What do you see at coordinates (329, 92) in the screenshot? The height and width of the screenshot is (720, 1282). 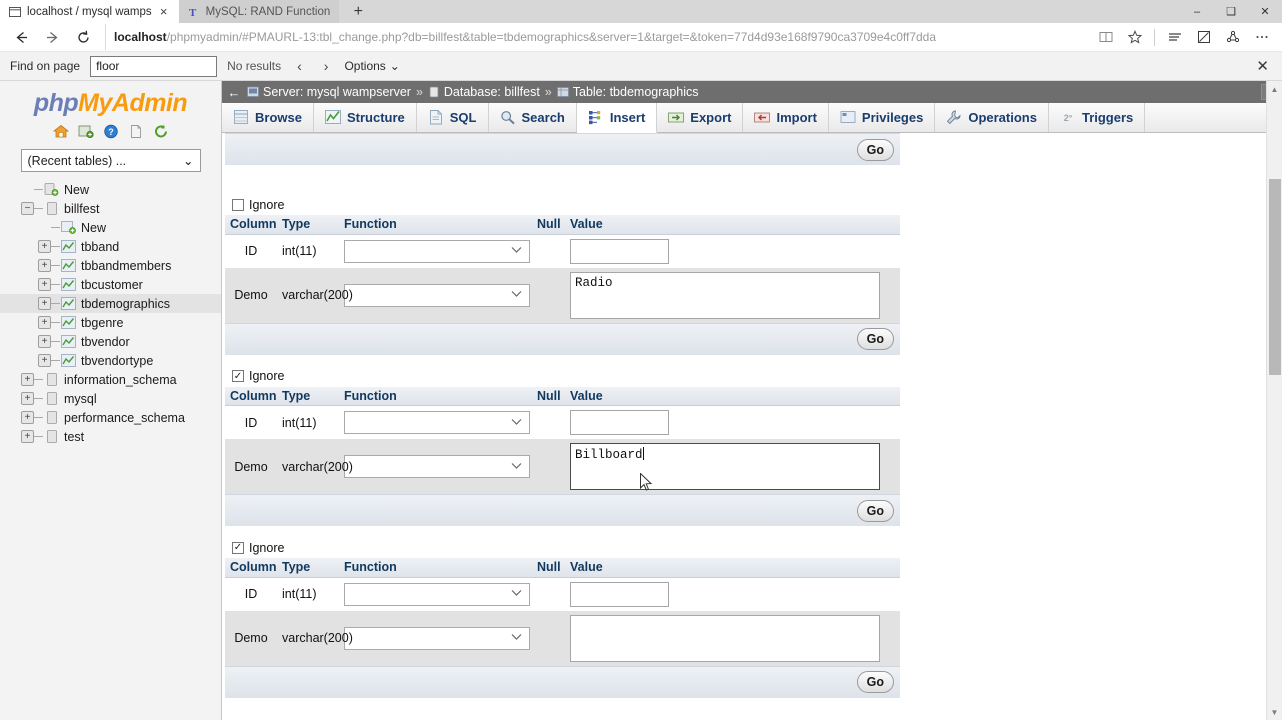 I see `breadcrumb-server: Server: mysql wampserver` at bounding box center [329, 92].